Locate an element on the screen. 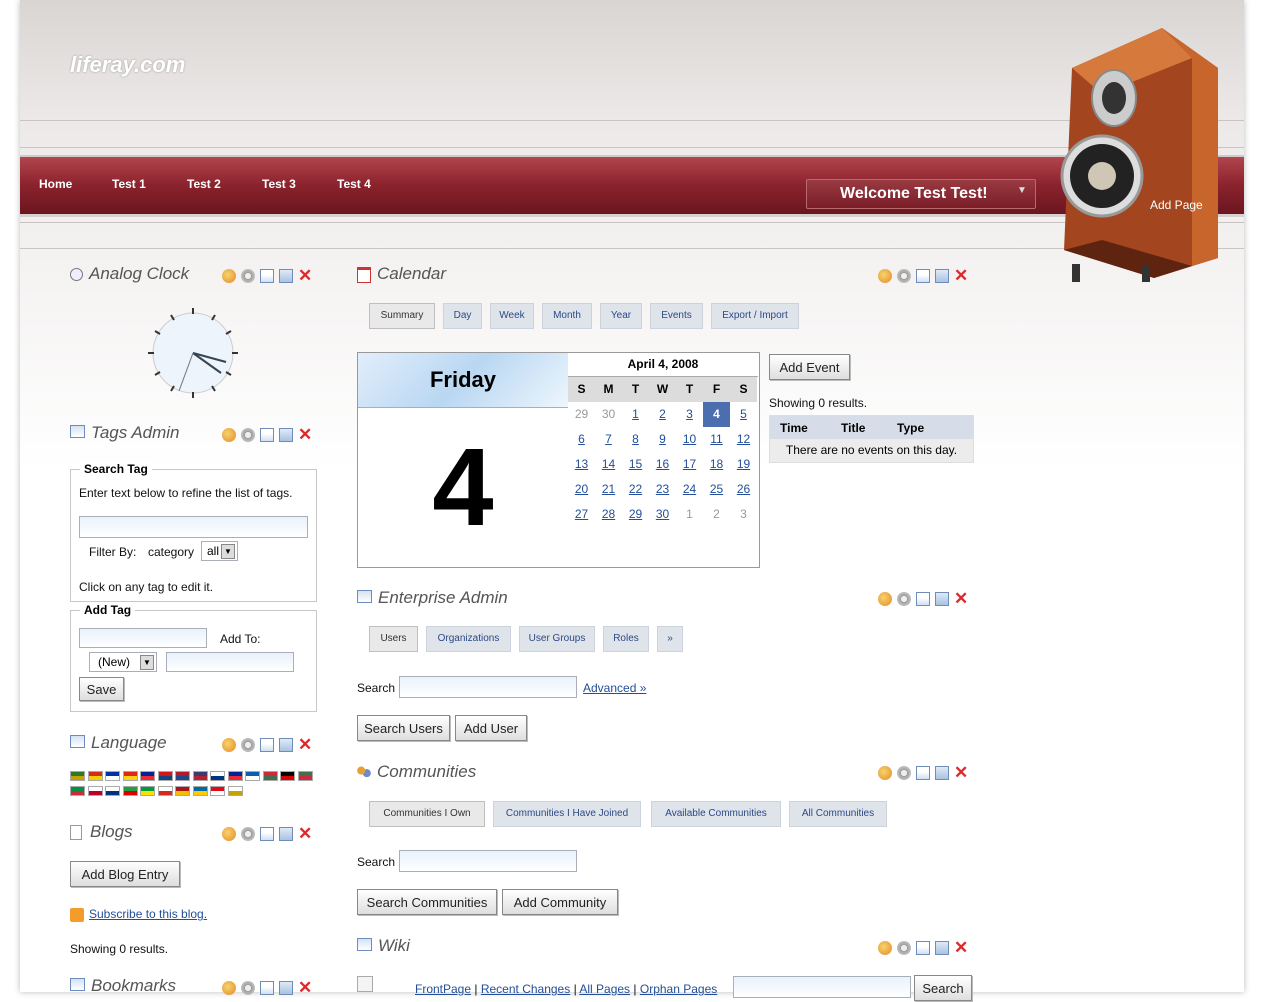 Image resolution: width=1264 pixels, height=1002 pixels. calendar-day: 30 is located at coordinates (662, 514).